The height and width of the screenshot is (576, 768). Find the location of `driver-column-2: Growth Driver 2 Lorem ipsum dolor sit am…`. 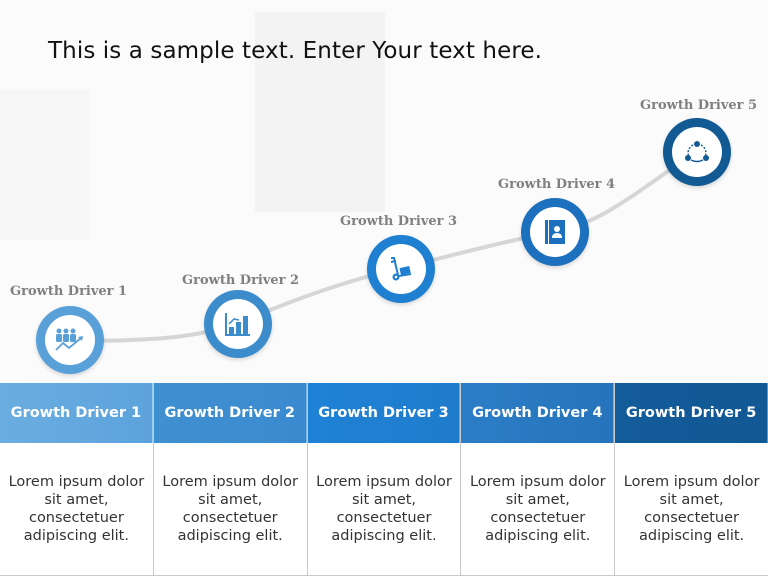

driver-column-2: Growth Driver 2 Lorem ipsum dolor sit am… is located at coordinates (230, 479).